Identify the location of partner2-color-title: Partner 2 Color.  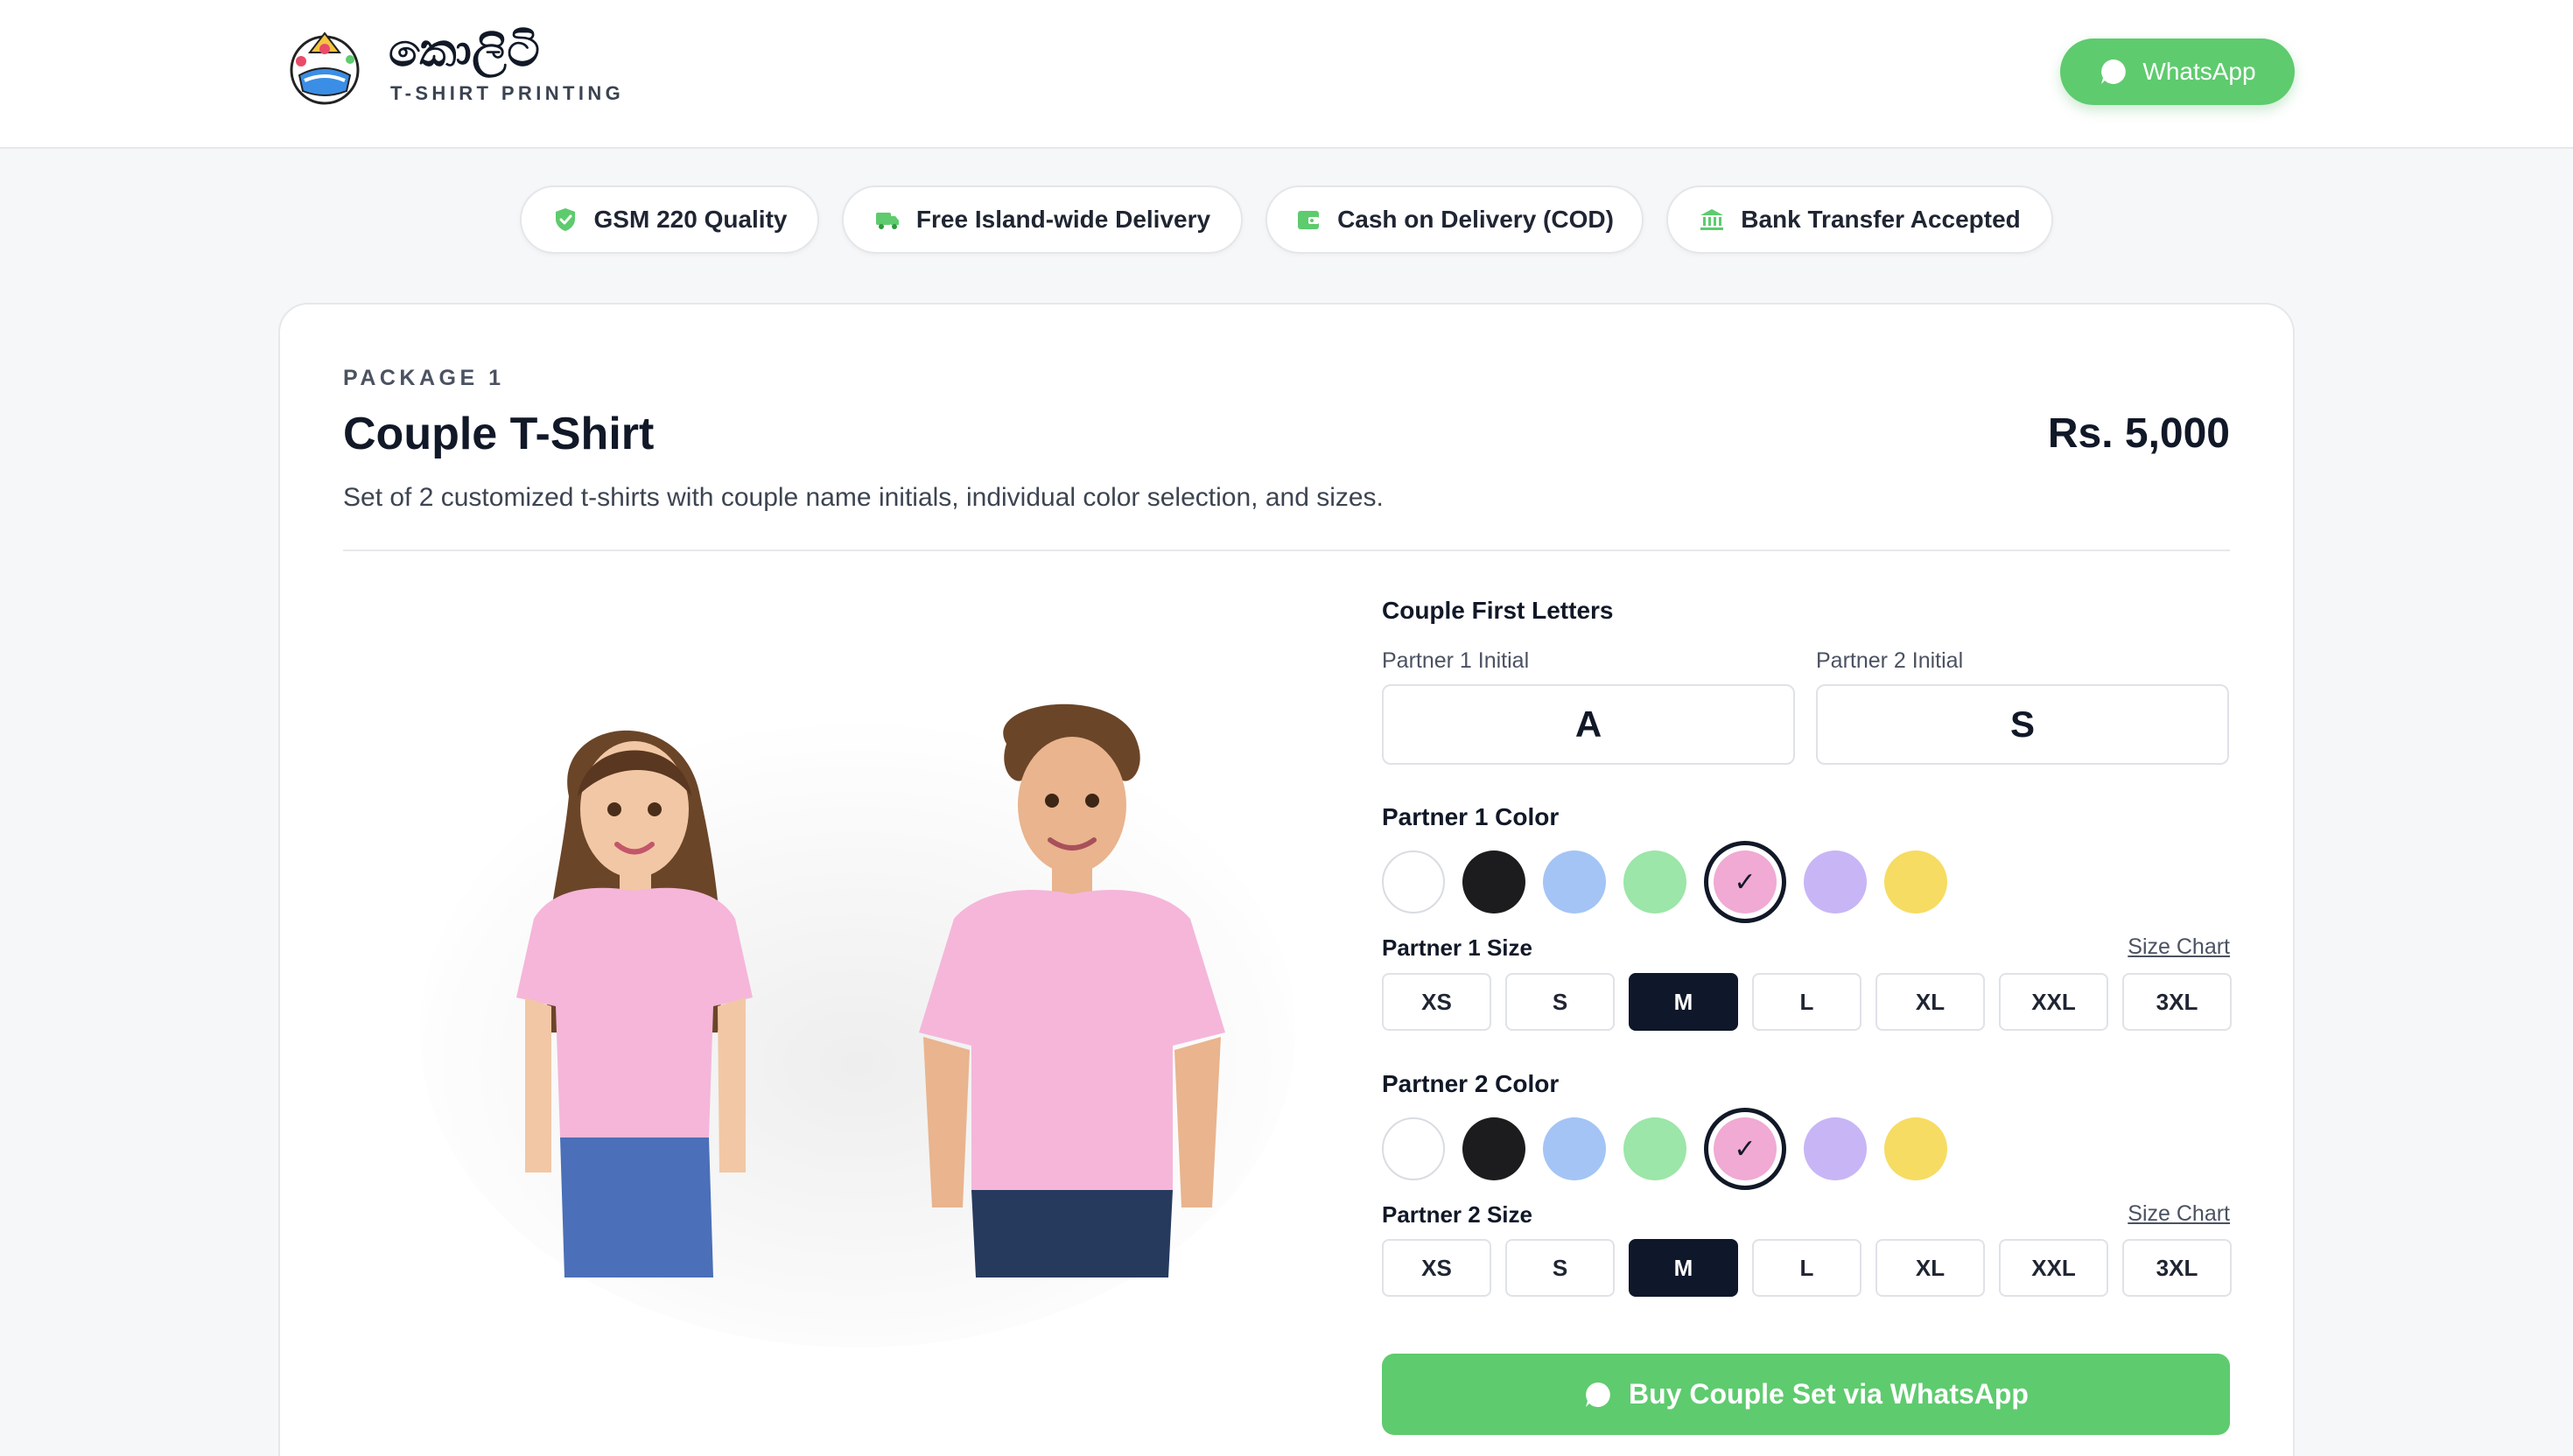
(1471, 1083).